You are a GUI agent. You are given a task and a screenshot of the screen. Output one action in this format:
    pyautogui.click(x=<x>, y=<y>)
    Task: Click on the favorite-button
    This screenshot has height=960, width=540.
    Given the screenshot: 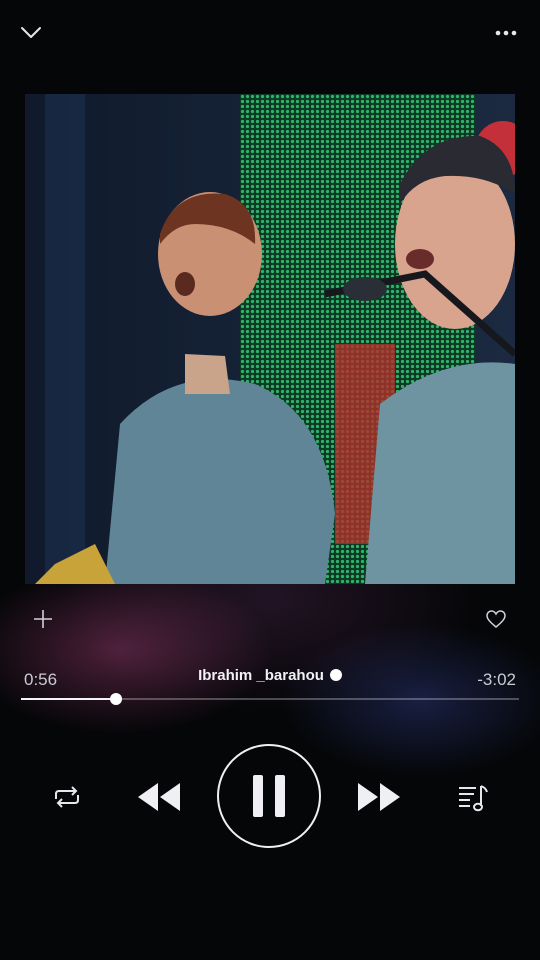 What is the action you would take?
    pyautogui.click(x=496, y=619)
    